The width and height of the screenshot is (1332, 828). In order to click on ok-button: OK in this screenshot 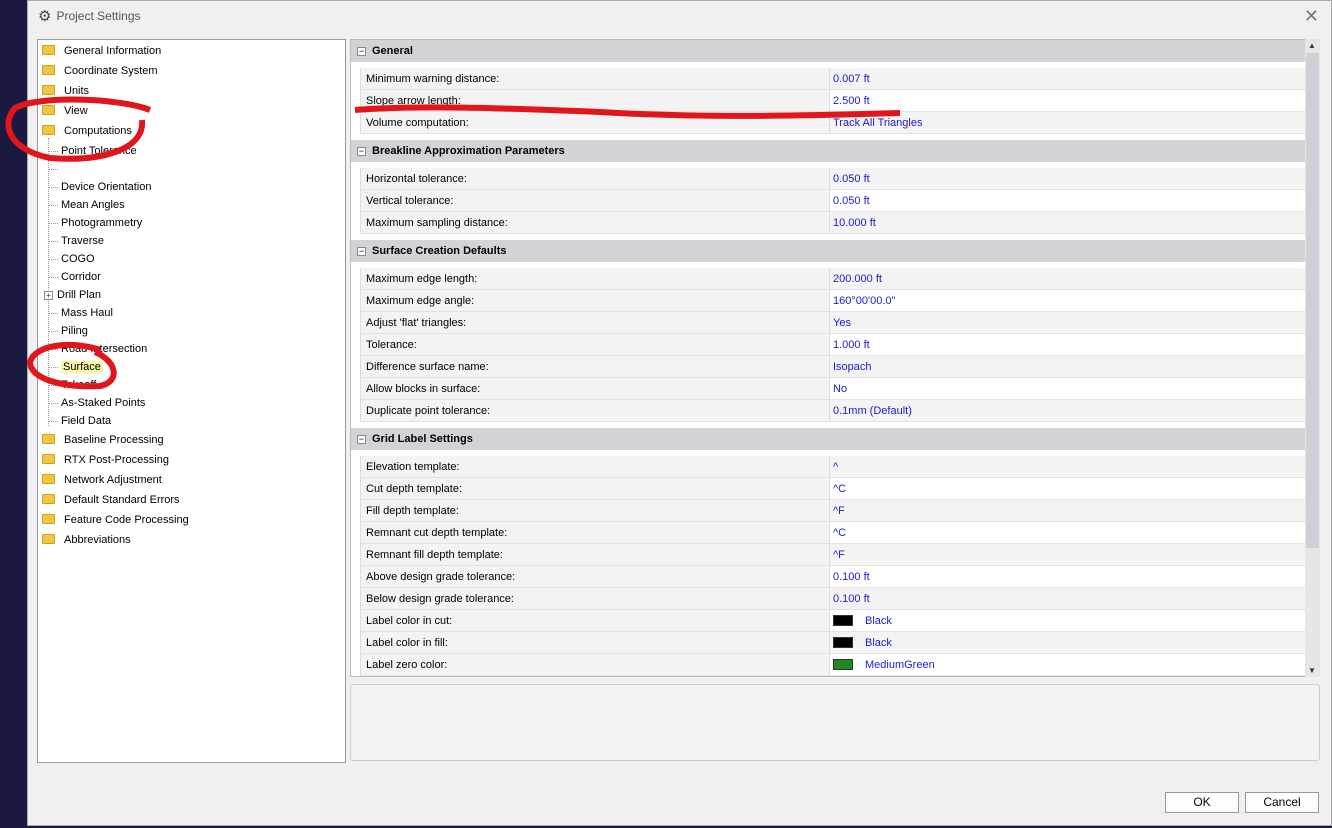, I will do `click(1202, 802)`.